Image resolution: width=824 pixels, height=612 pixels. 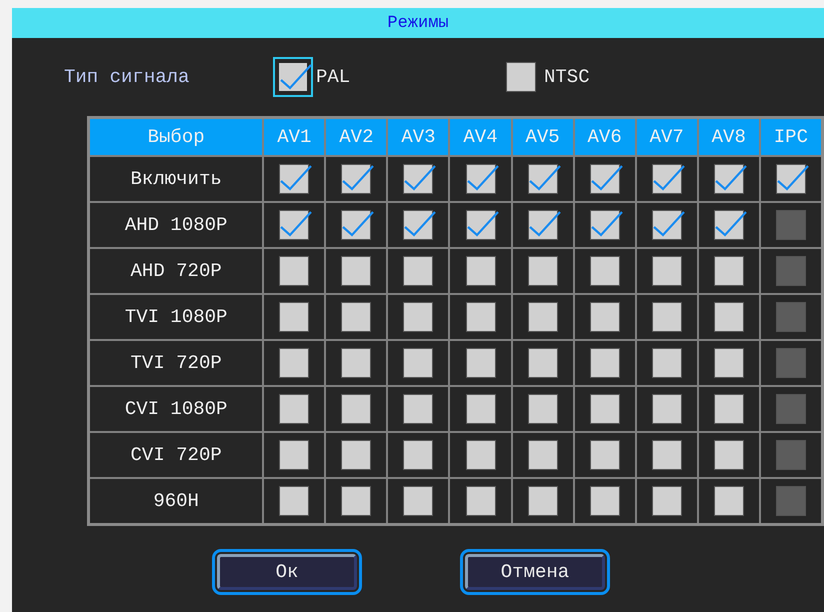 What do you see at coordinates (176, 271) in the screenshot?
I see `row-label: AHD 720P` at bounding box center [176, 271].